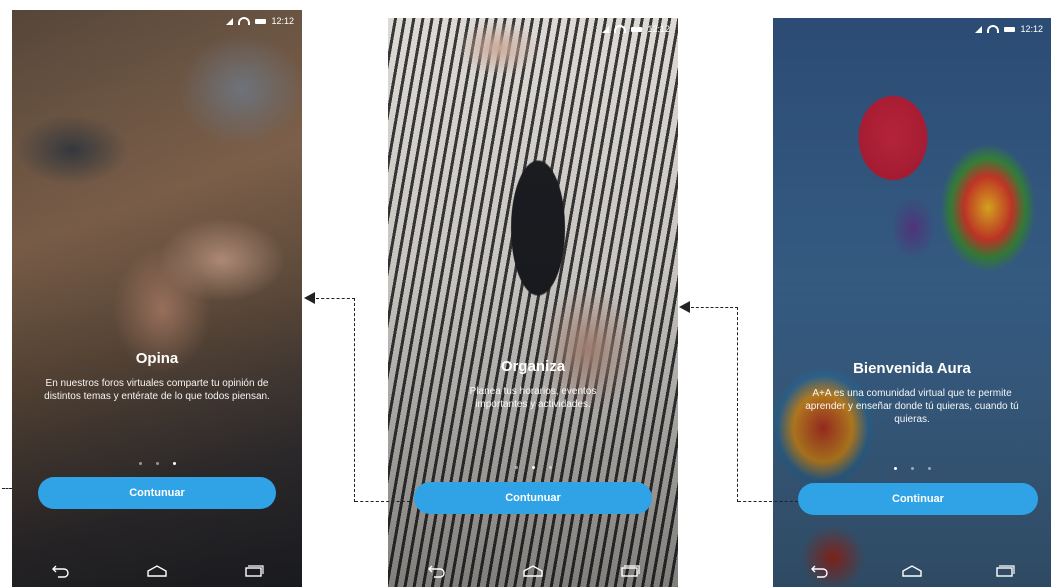  I want to click on onboarding-title: Bienvenida Aura, so click(912, 368).